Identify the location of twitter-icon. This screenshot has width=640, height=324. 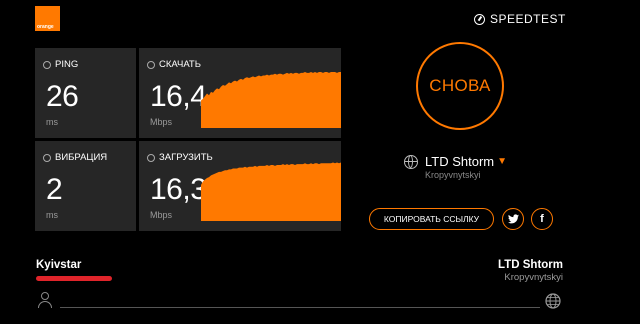
(513, 219).